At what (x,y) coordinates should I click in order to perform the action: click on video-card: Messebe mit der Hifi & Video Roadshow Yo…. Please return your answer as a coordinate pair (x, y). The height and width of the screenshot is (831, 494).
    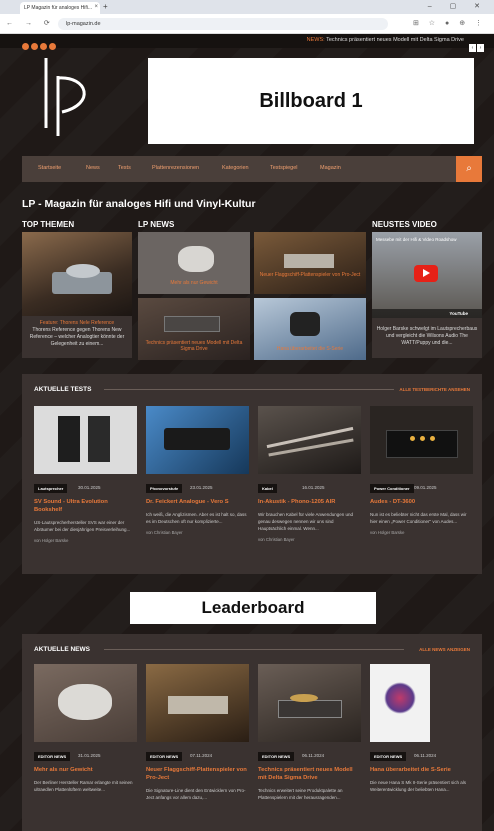
    Looking at the image, I should click on (427, 295).